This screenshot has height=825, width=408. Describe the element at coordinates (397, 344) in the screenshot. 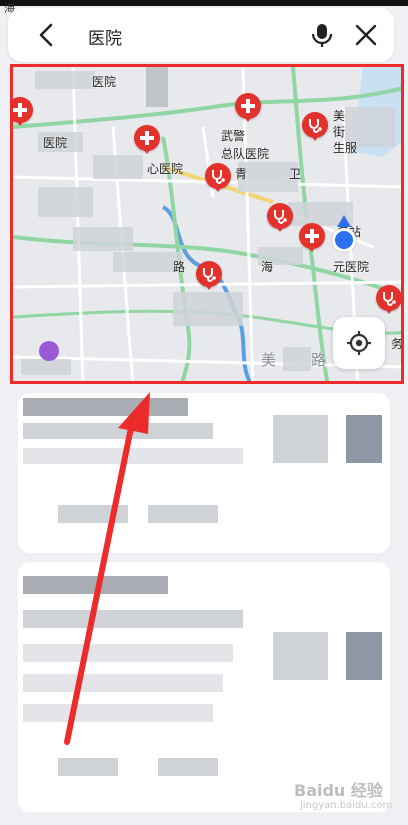

I see `map-label-wu: 务` at that location.